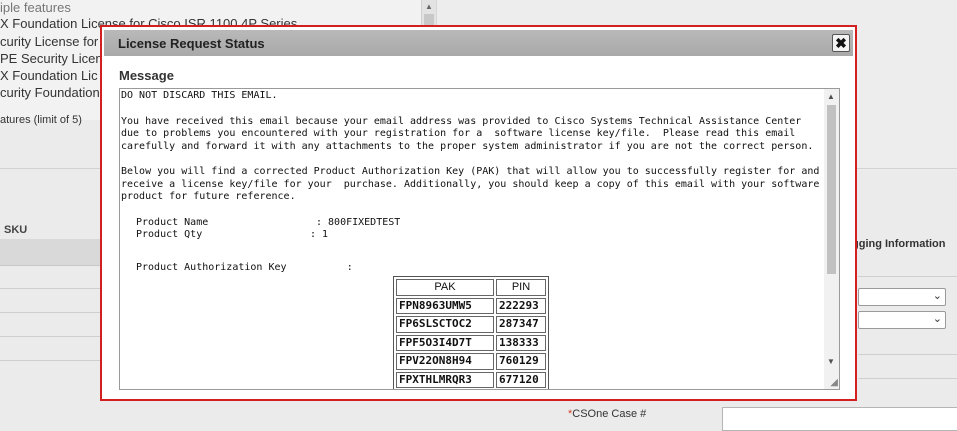 The height and width of the screenshot is (431, 957). I want to click on message-paragraph: DO NOT DISCARD THIS EMAIL., so click(199, 95).